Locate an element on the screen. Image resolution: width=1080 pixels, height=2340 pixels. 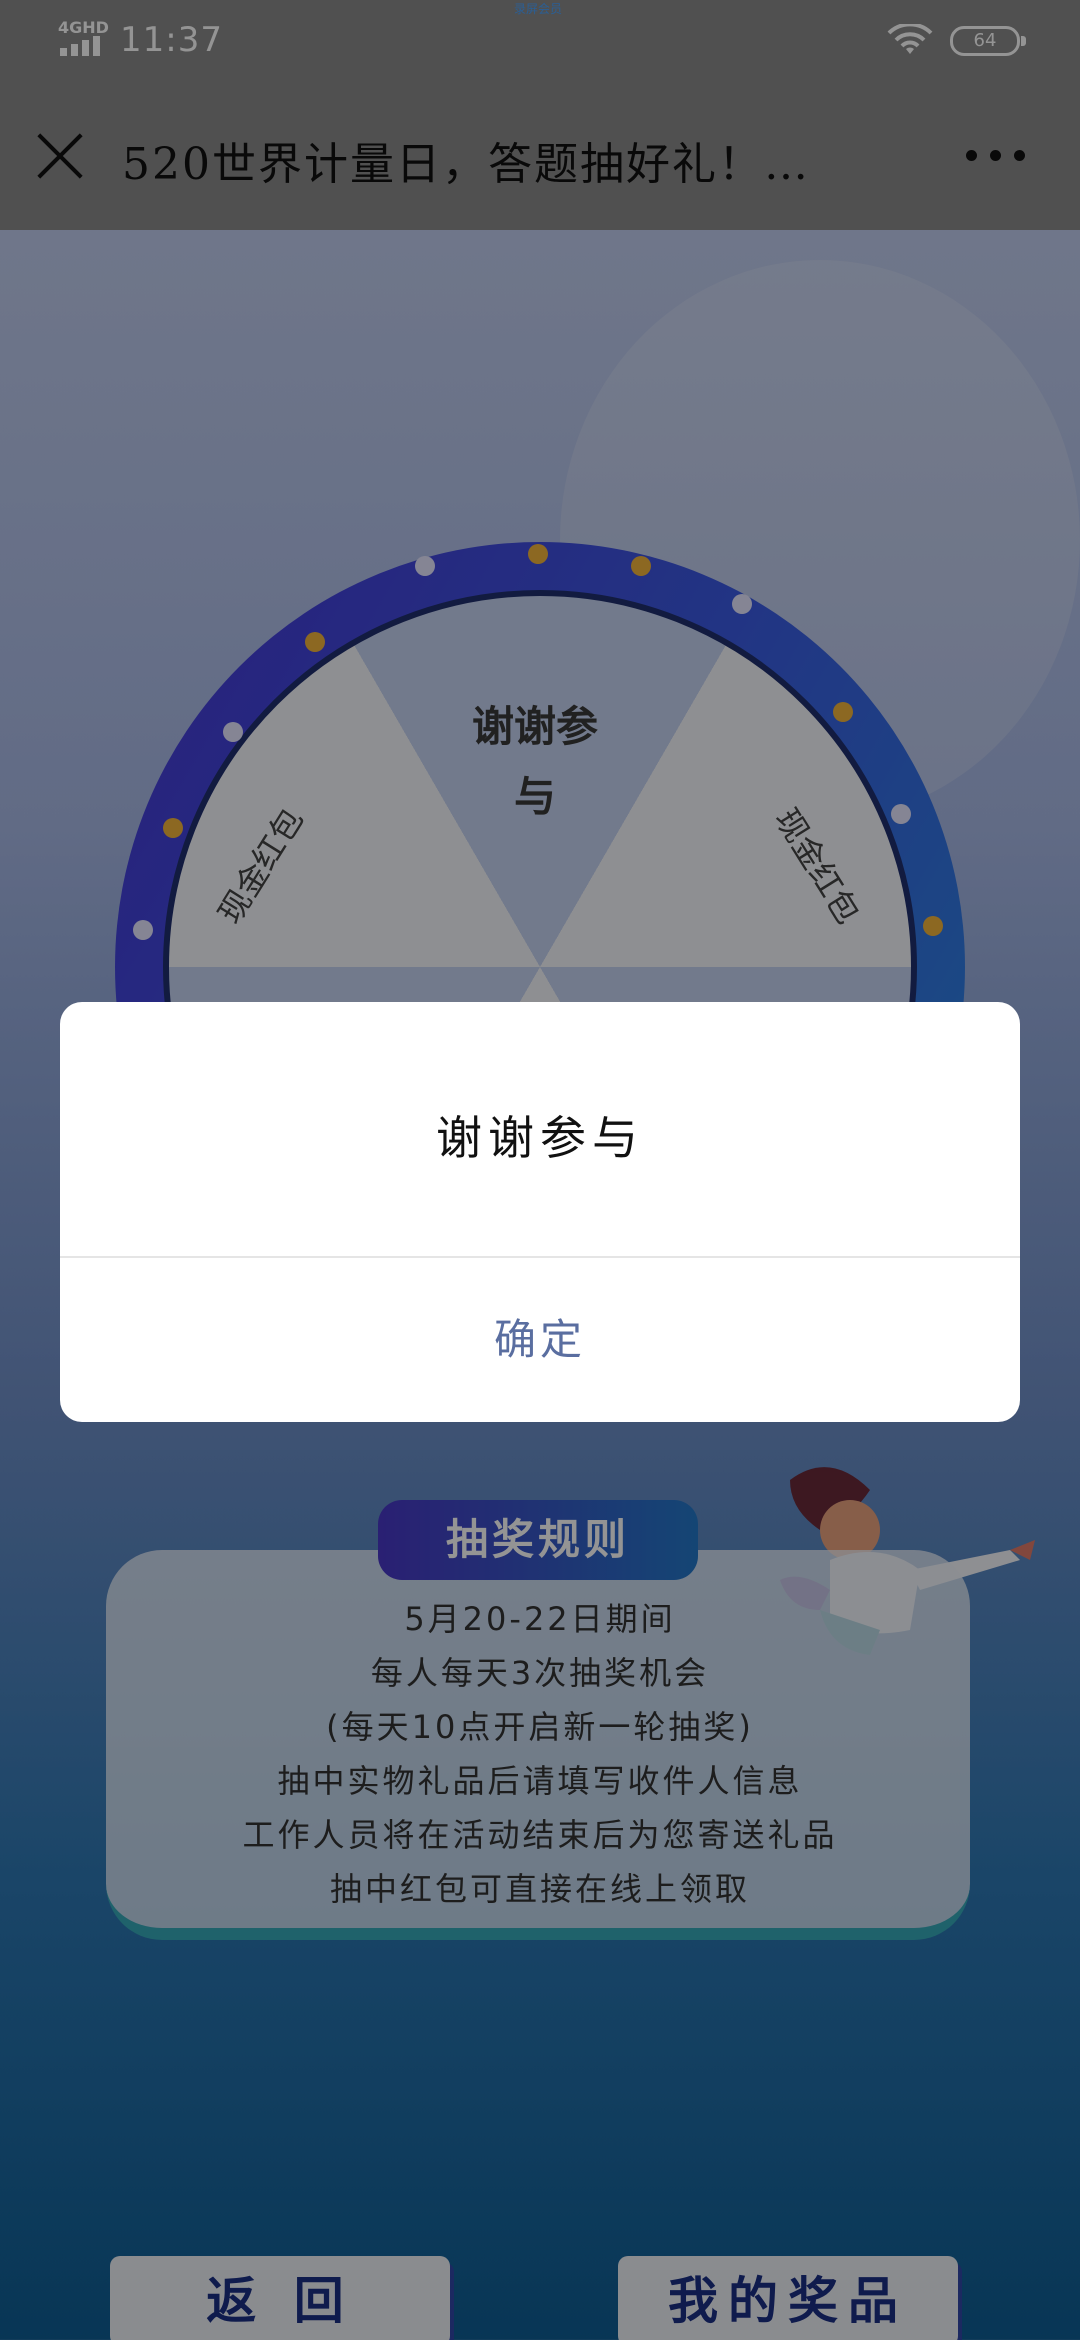
status-dim-overlay is located at coordinates (540, 40).